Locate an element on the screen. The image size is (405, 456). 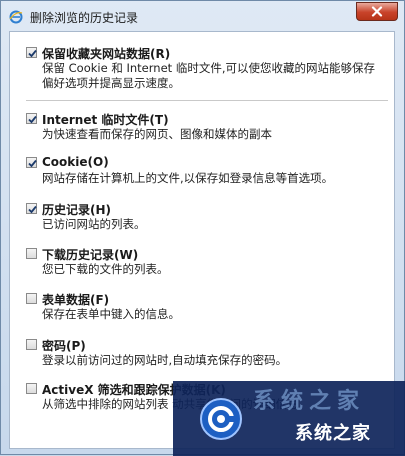
system-home-logo-icon is located at coordinates (221, 419).